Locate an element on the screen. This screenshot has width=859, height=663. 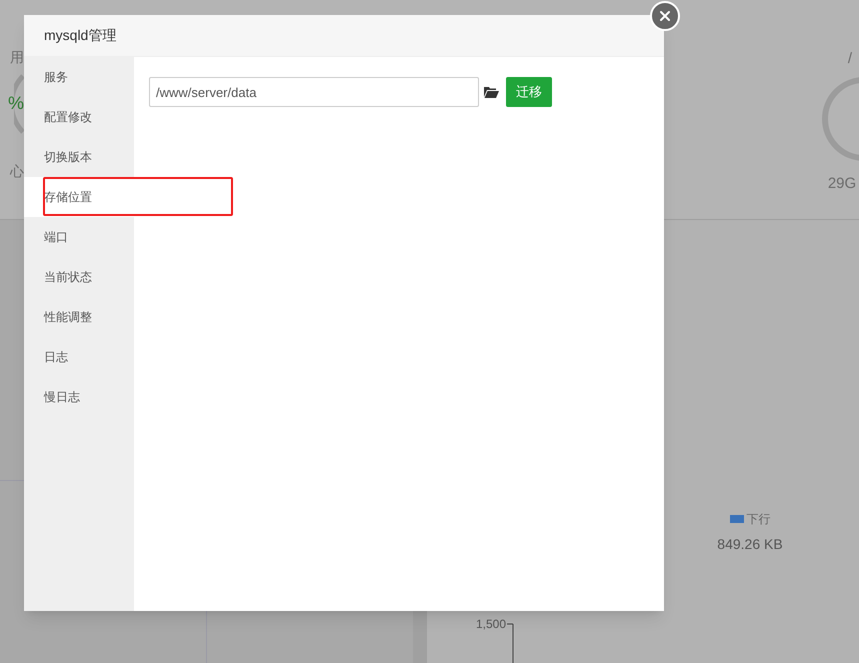
sidebar-item: 端口 is located at coordinates (79, 237).